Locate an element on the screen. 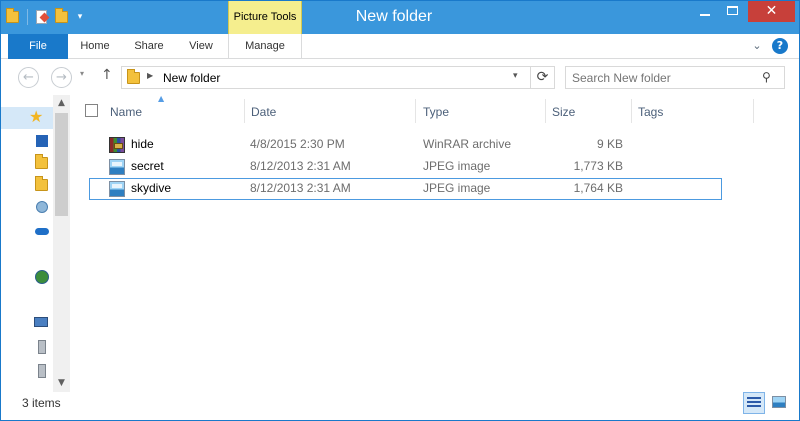 The image size is (800, 421). customize-toolbar-dropdown: ▾ is located at coordinates (80, 17).